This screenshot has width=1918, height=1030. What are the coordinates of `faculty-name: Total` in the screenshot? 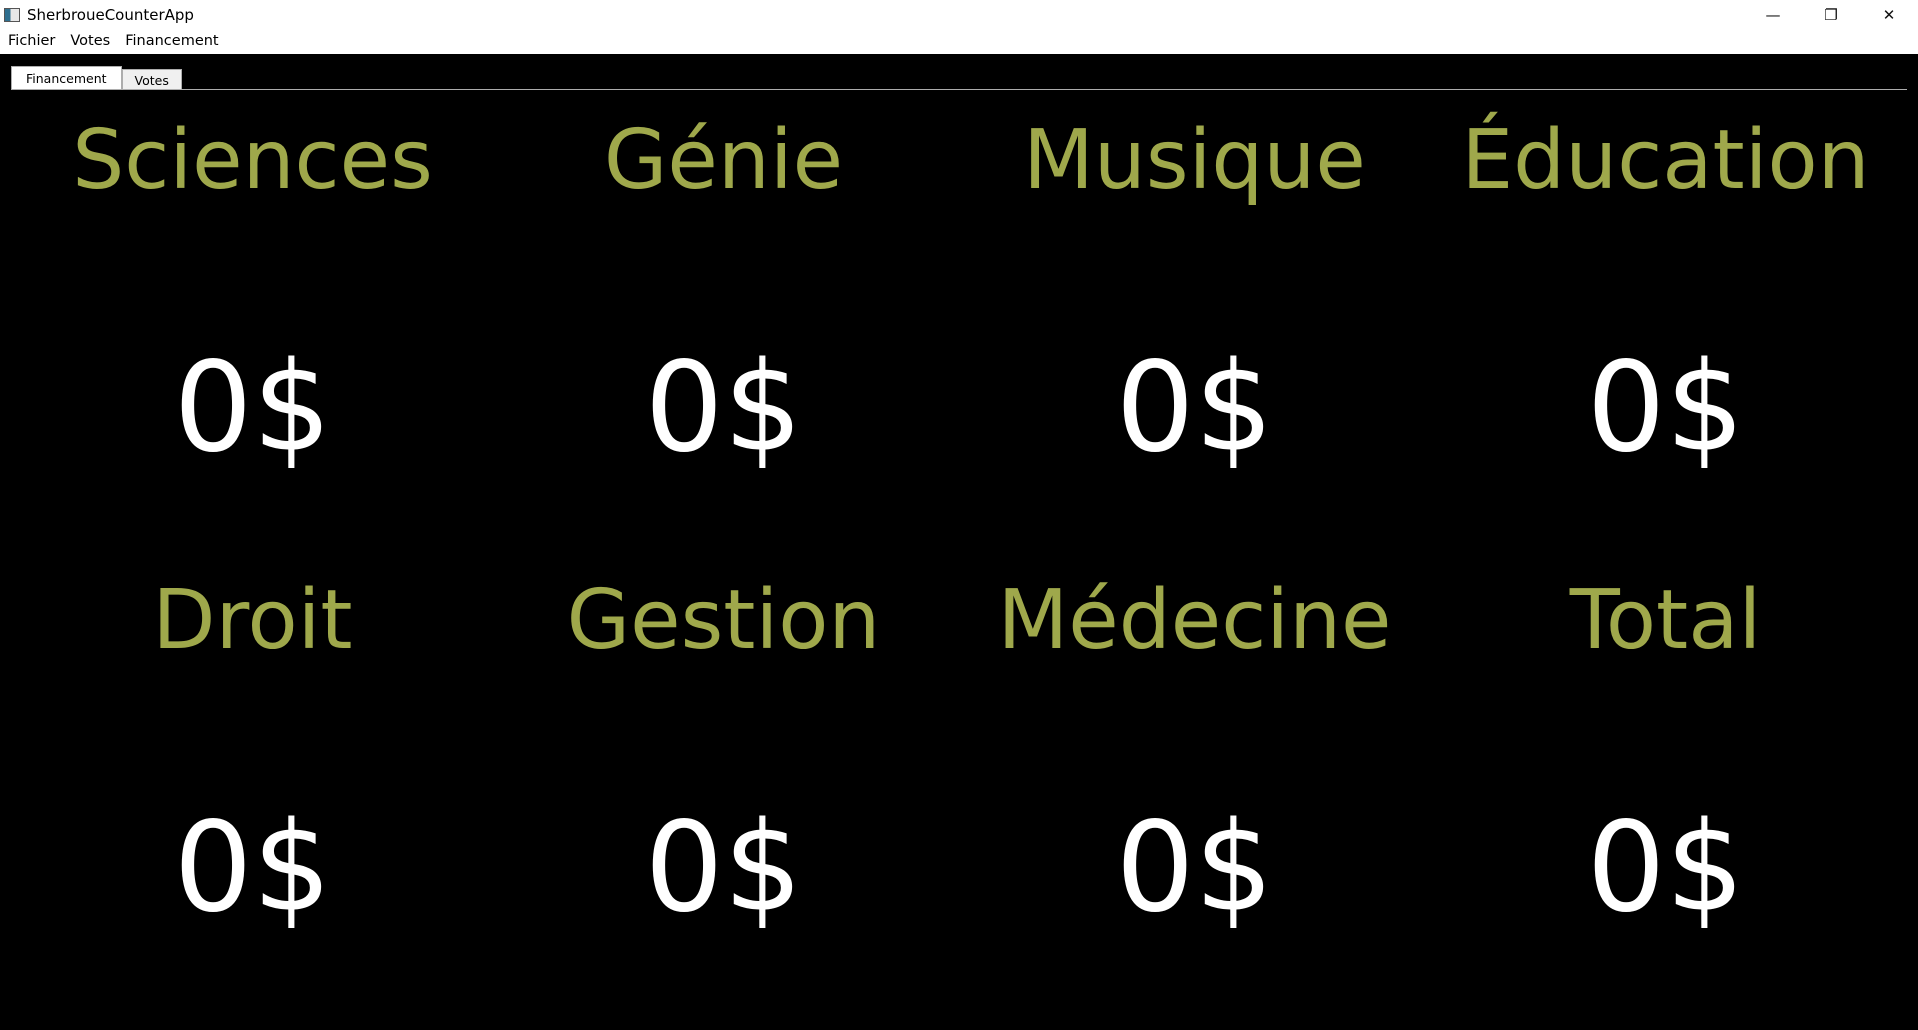 It's located at (1665, 620).